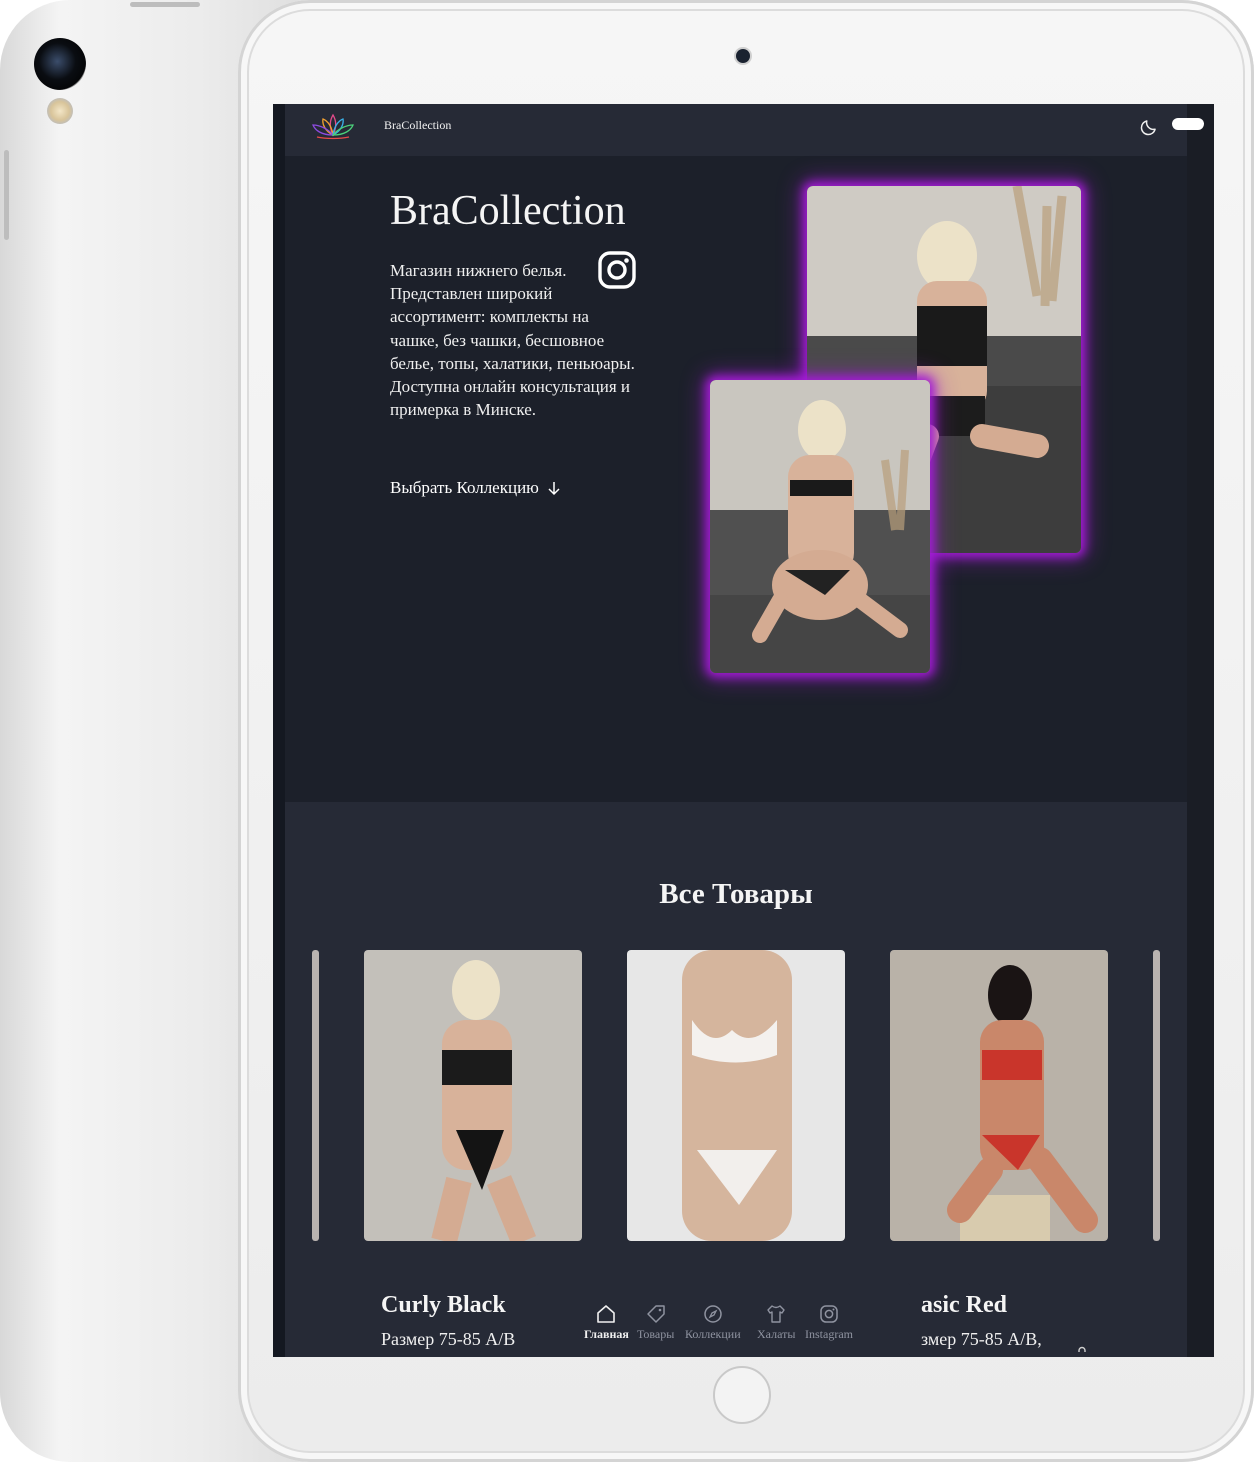 This screenshot has width=1254, height=1465. I want to click on nav-label: Коллекции, so click(713, 1334).